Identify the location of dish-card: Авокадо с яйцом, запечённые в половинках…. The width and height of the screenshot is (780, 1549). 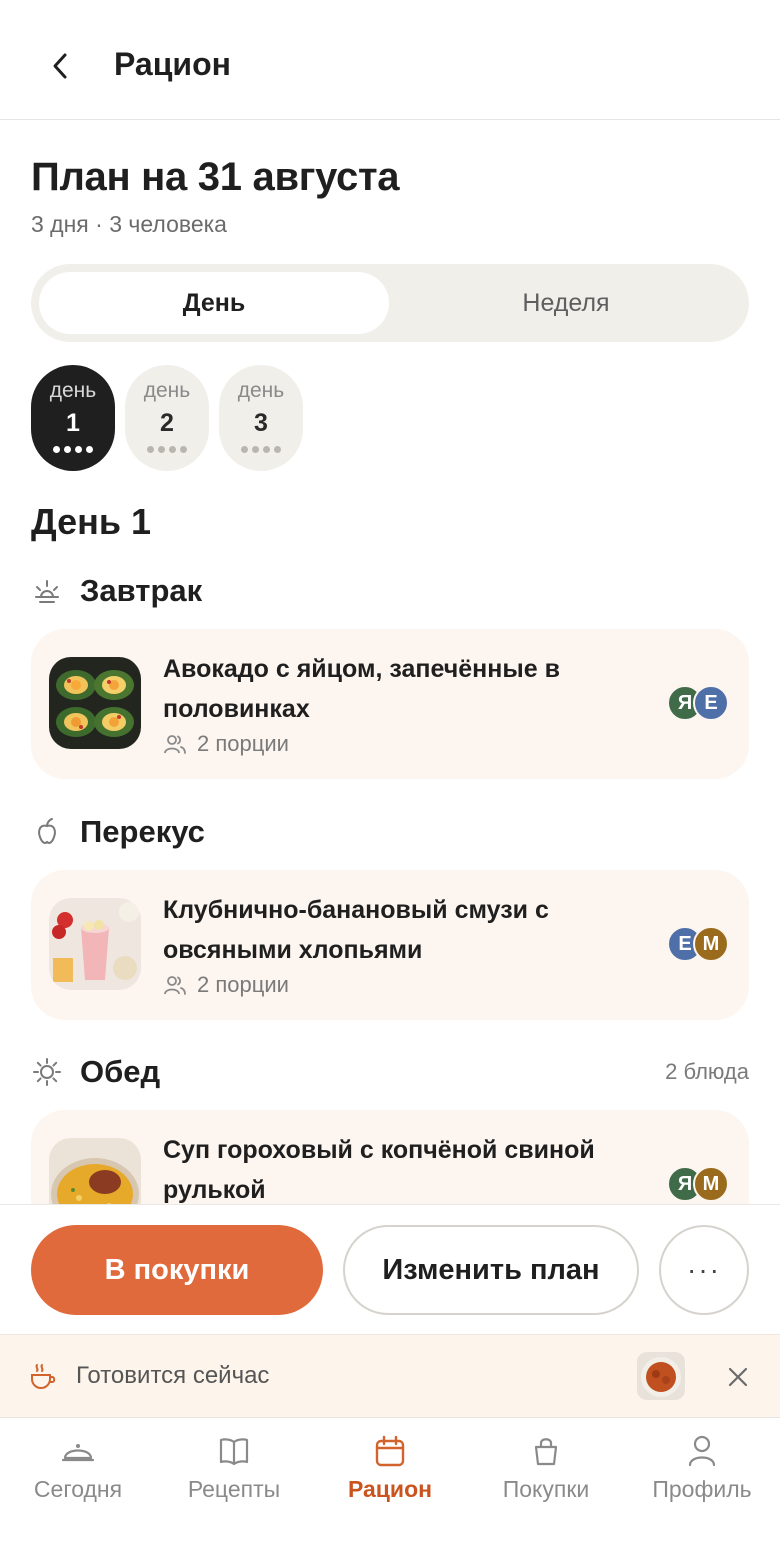
(390, 704).